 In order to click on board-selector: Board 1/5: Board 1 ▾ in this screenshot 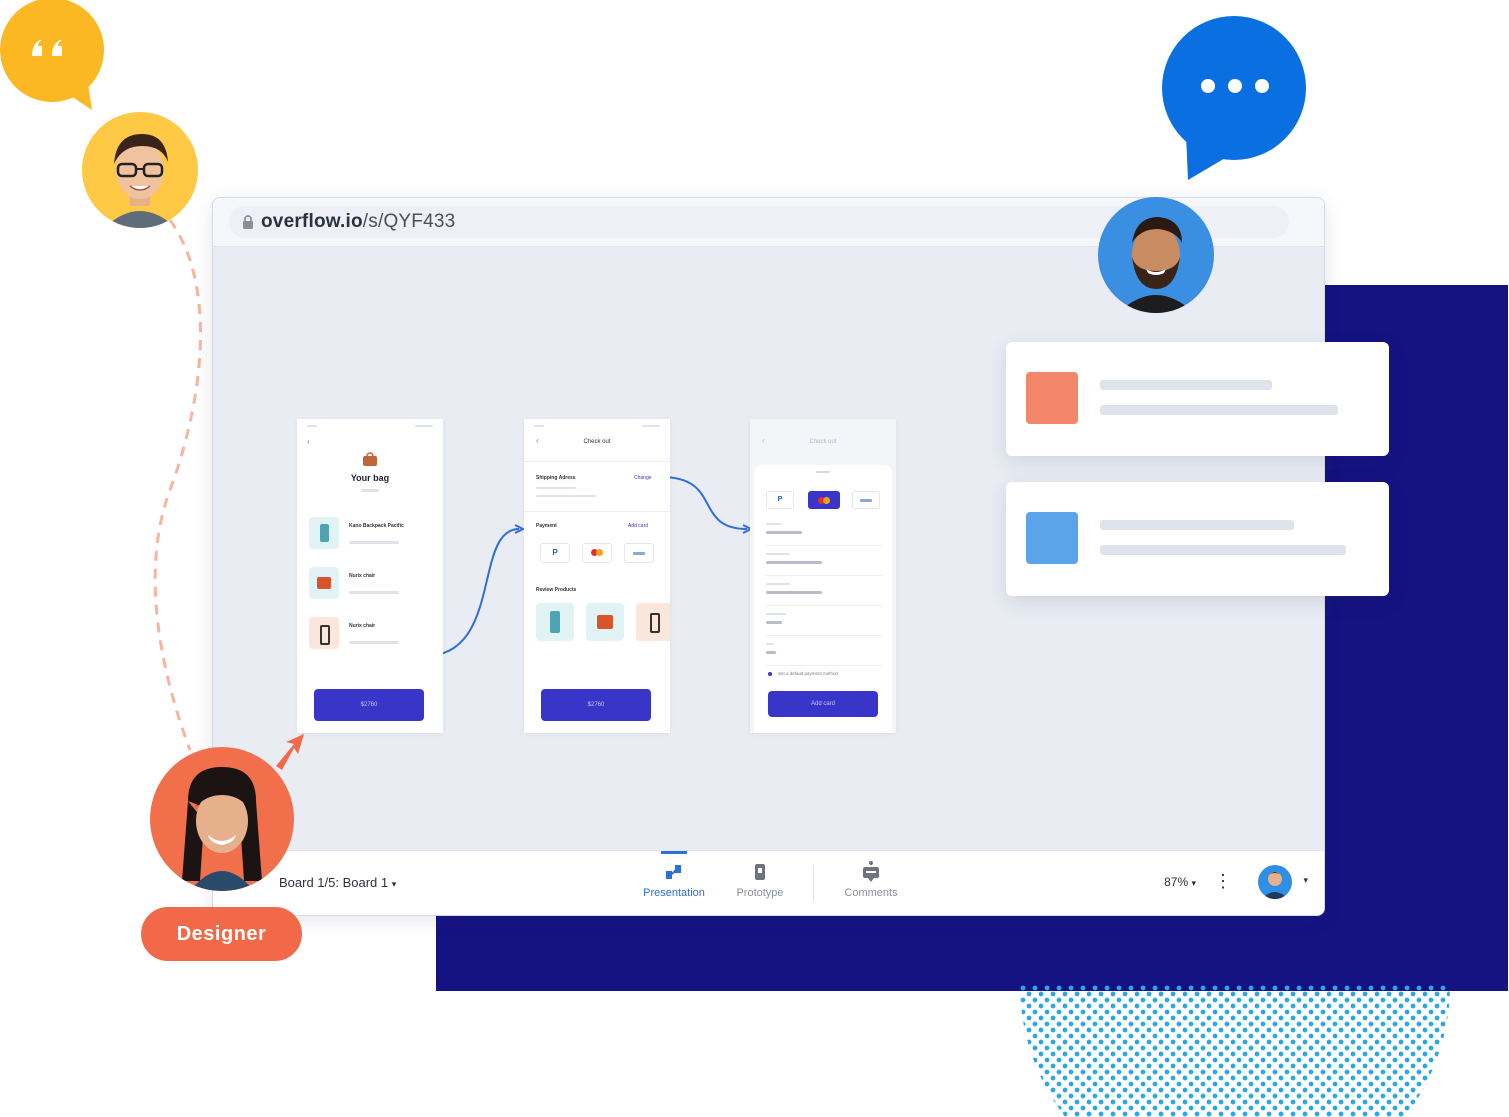, I will do `click(337, 882)`.